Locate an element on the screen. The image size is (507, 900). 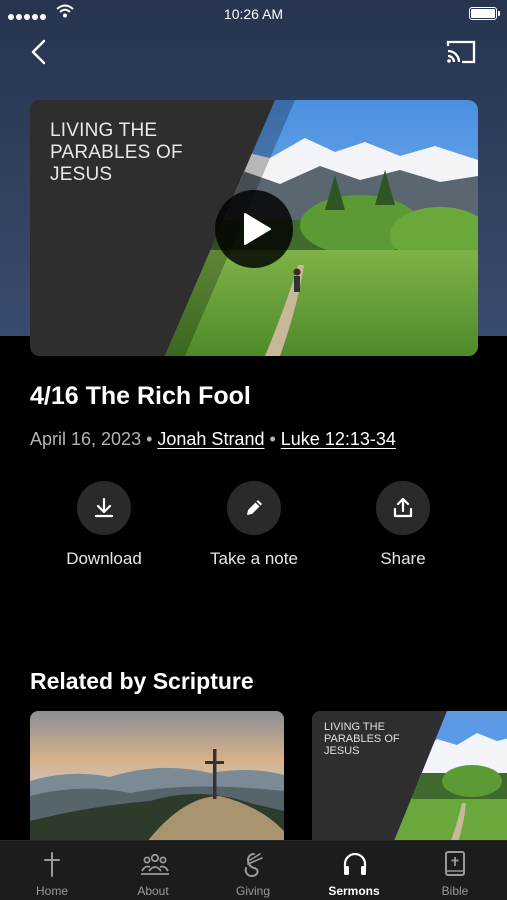
share-icon is located at coordinates (403, 507).